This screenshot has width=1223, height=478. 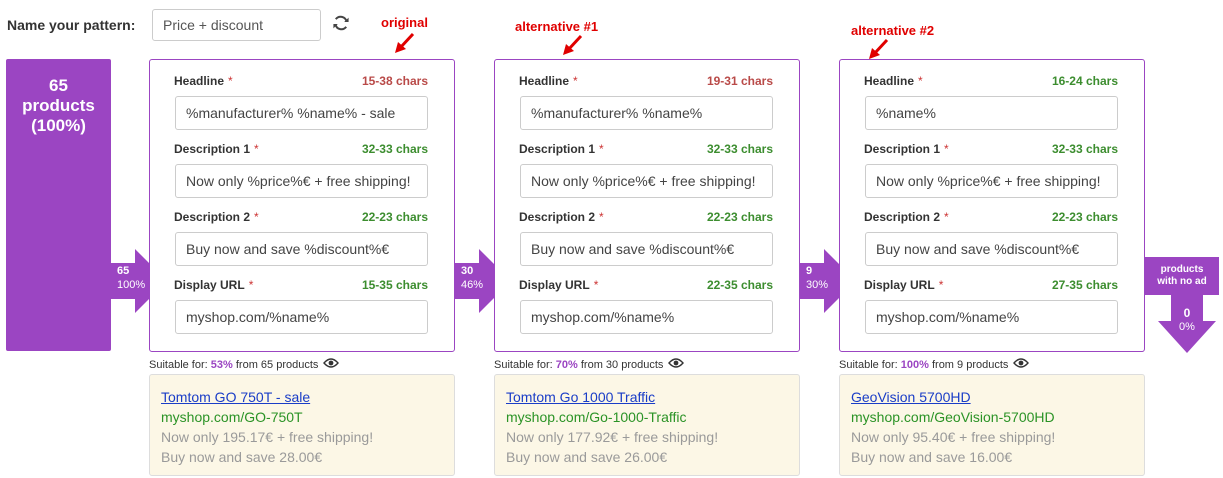 I want to click on headline-input: %manufacturer% %name% - sale, so click(x=301, y=113).